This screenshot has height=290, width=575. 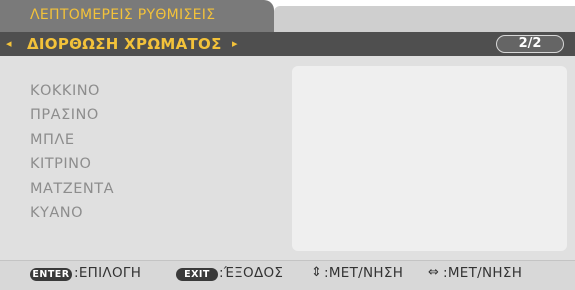 I want to click on arrow-left-icon: ◂, so click(x=9, y=43).